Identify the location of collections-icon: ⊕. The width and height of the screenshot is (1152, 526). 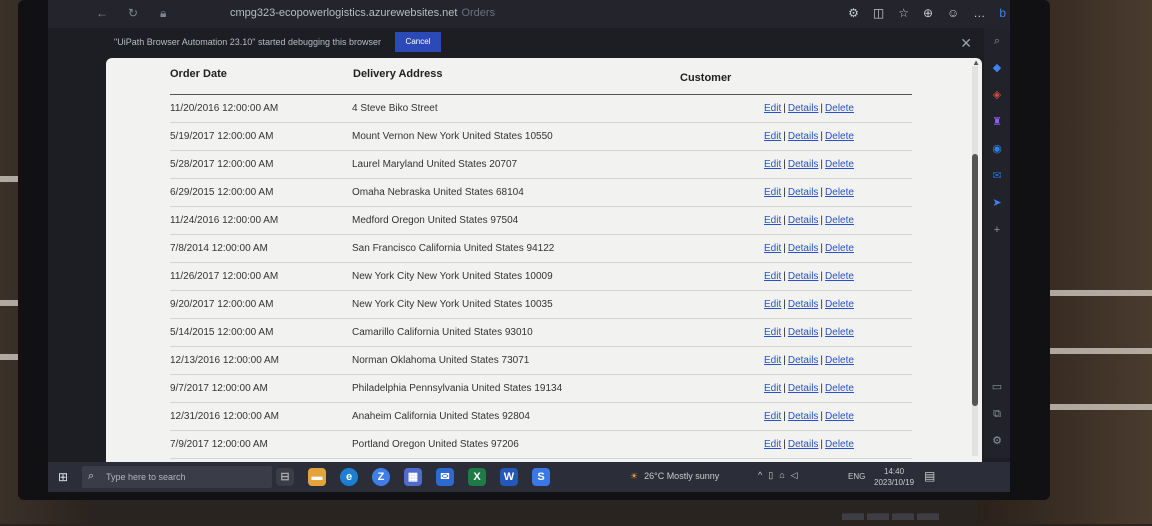
(928, 13).